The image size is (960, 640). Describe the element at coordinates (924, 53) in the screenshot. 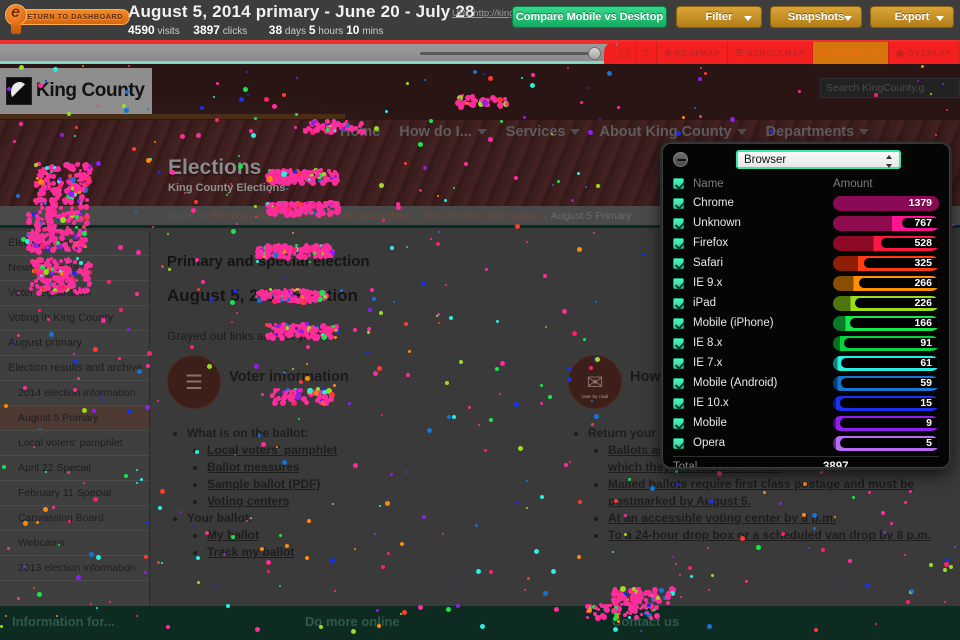

I see `mode-overlay-button: ◉ OVERLAY` at that location.